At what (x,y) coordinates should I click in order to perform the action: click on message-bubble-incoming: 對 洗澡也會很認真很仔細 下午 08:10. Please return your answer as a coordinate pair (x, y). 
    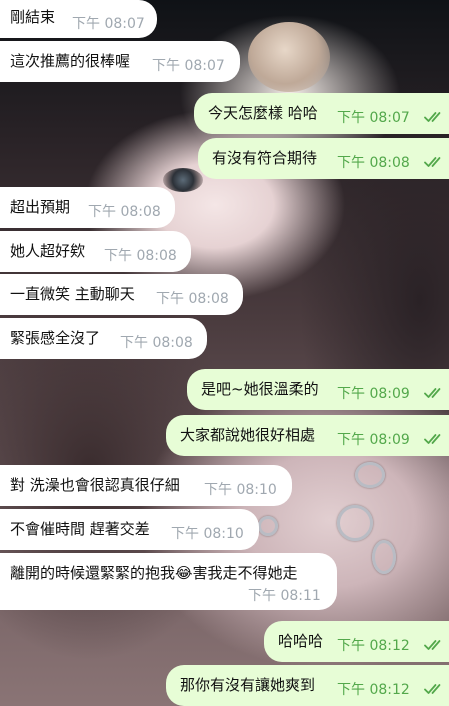
    Looking at the image, I should click on (146, 485).